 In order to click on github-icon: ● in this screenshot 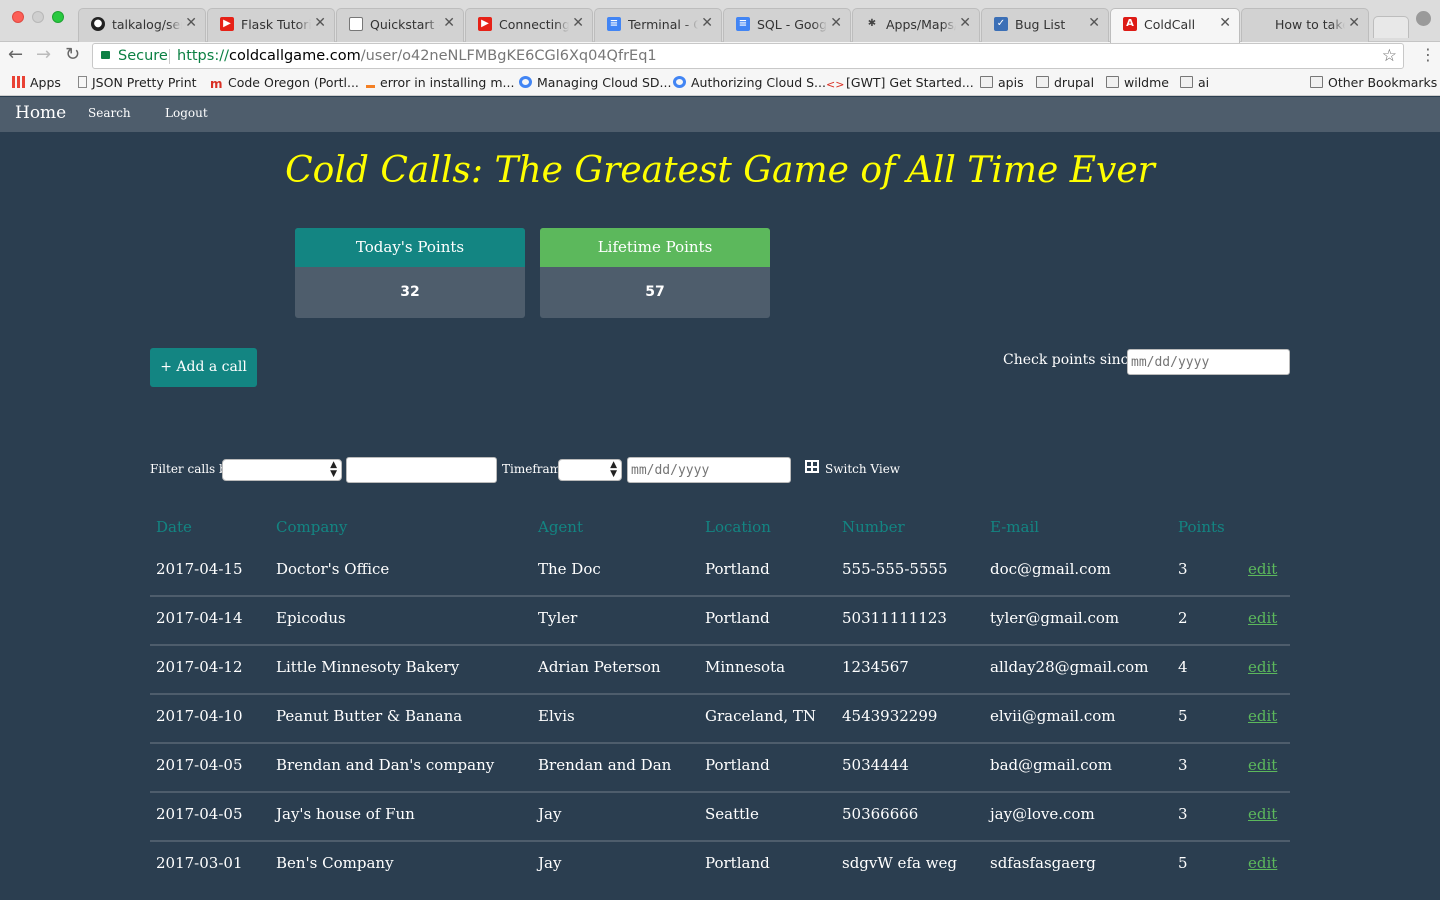, I will do `click(98, 24)`.